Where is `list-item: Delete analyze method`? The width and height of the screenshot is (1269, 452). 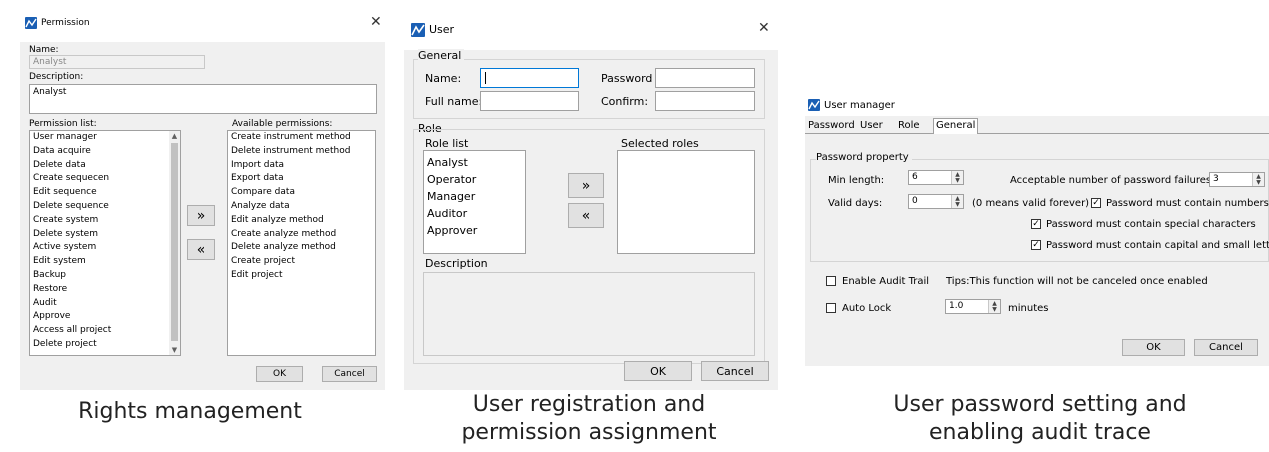 list-item: Delete analyze method is located at coordinates (301, 248).